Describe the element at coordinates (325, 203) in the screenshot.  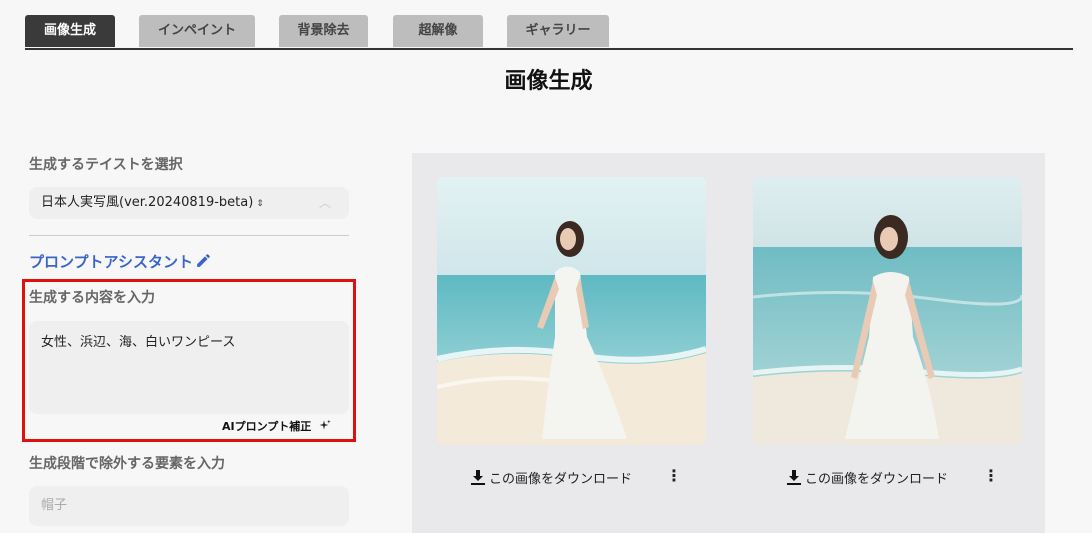
I see `chevron-up-icon: ︿` at that location.